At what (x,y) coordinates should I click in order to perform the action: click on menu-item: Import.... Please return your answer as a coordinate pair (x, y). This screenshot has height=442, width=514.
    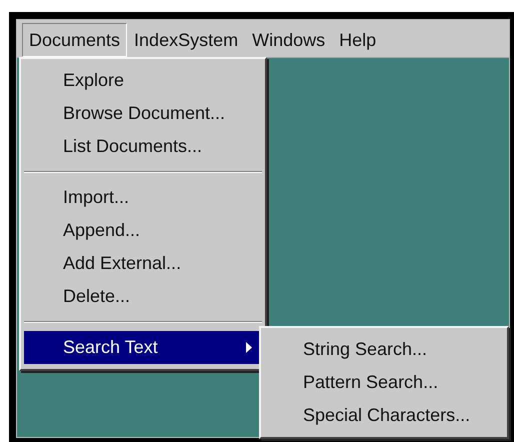
    Looking at the image, I should click on (143, 197).